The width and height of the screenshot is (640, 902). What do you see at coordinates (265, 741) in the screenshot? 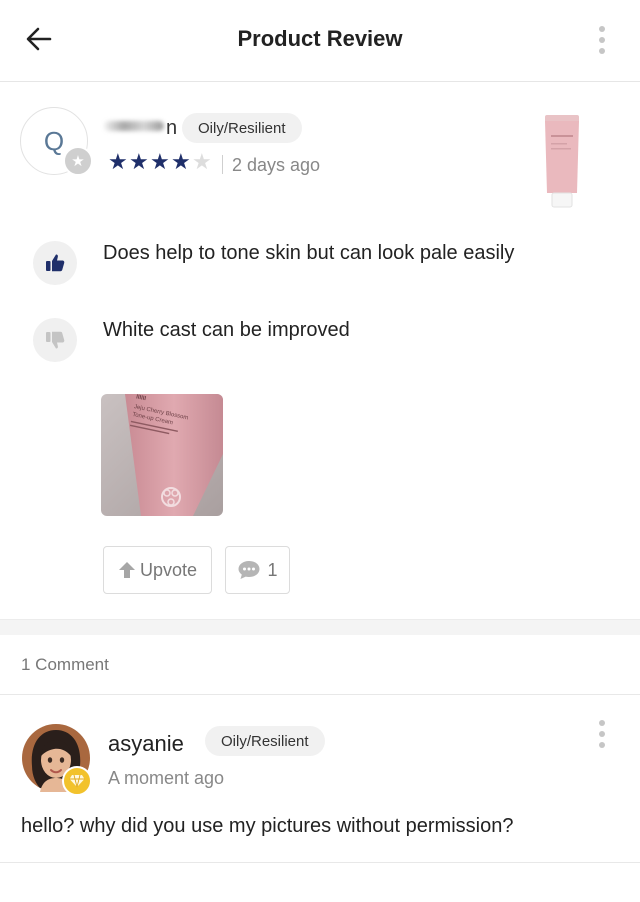
I see `commenter-skin-type-badge: Oily/Resilient` at bounding box center [265, 741].